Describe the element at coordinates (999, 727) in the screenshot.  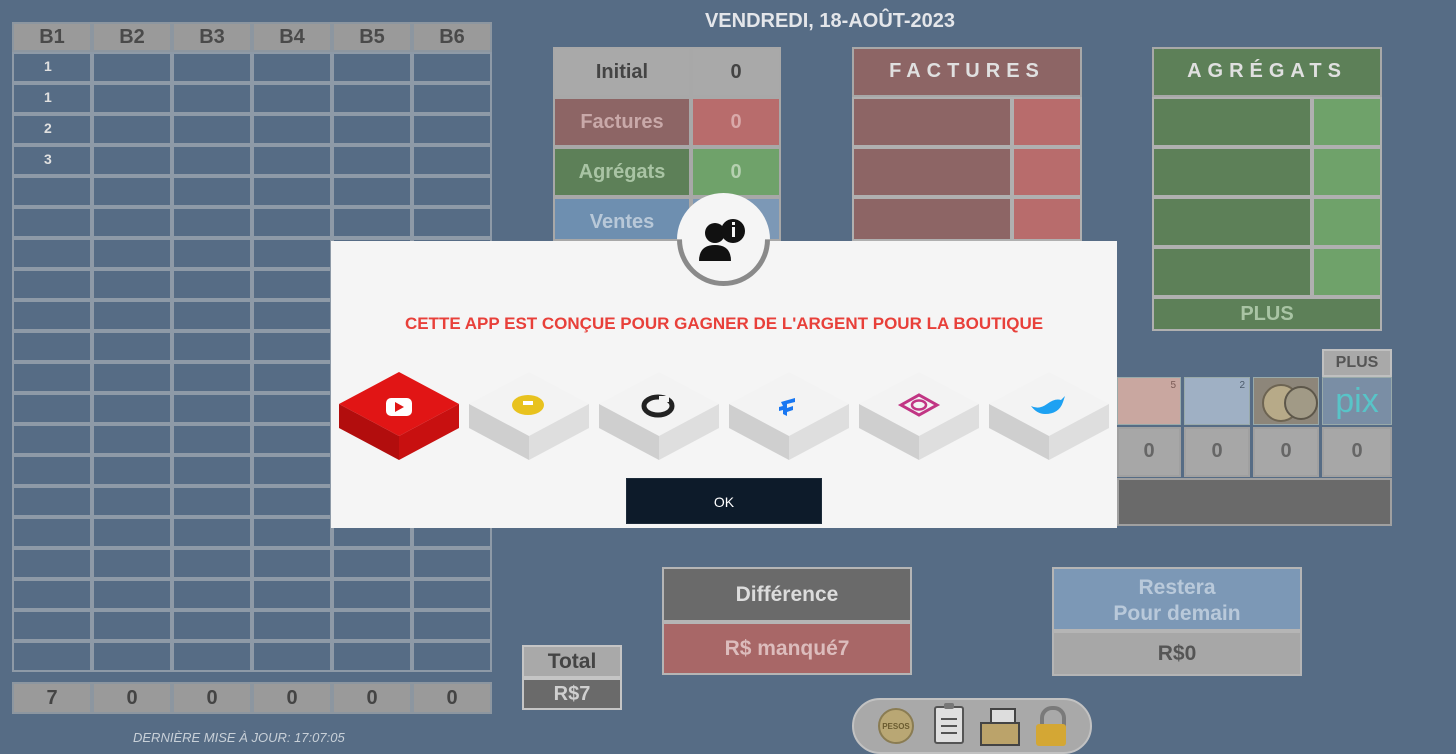
I see `cash-register-icon` at that location.